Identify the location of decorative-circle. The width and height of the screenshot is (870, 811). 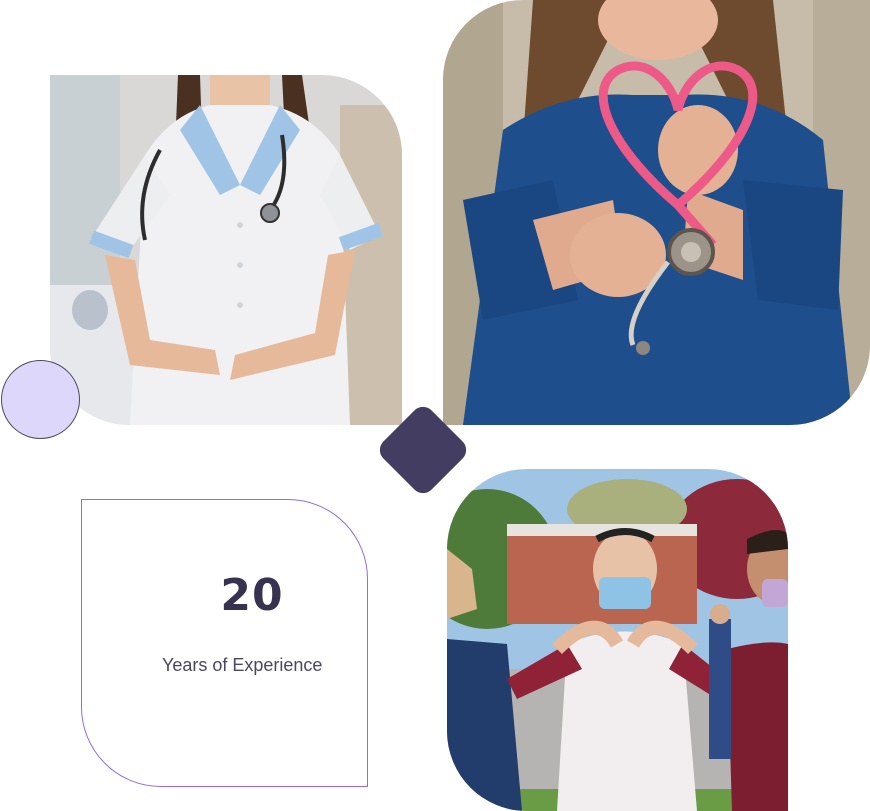
(40, 399).